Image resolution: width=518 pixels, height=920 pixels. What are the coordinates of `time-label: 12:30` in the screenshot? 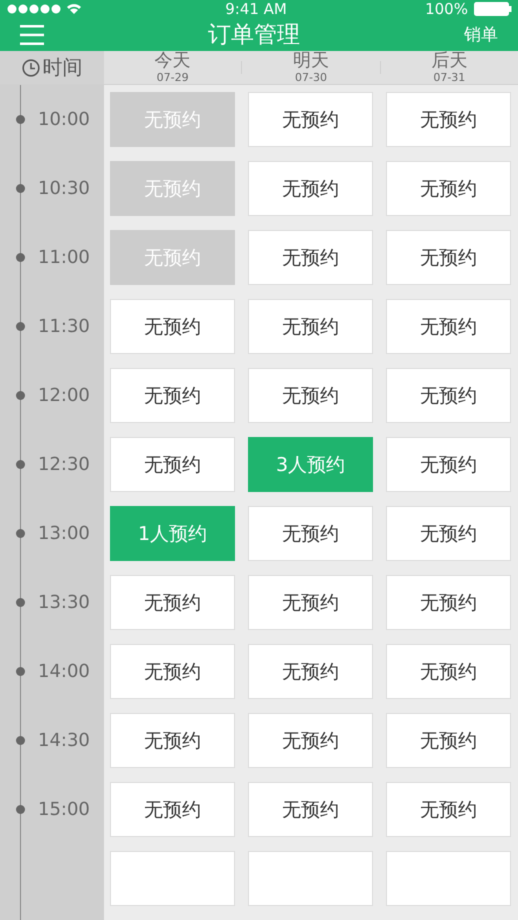 It's located at (64, 464).